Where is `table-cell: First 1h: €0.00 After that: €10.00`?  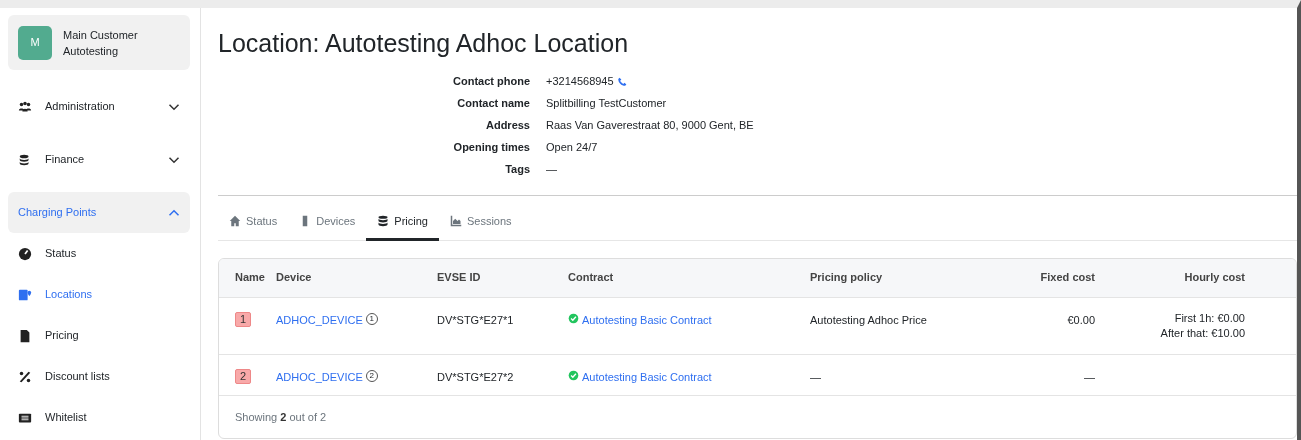 table-cell: First 1h: €0.00 After that: €10.00 is located at coordinates (1202, 325).